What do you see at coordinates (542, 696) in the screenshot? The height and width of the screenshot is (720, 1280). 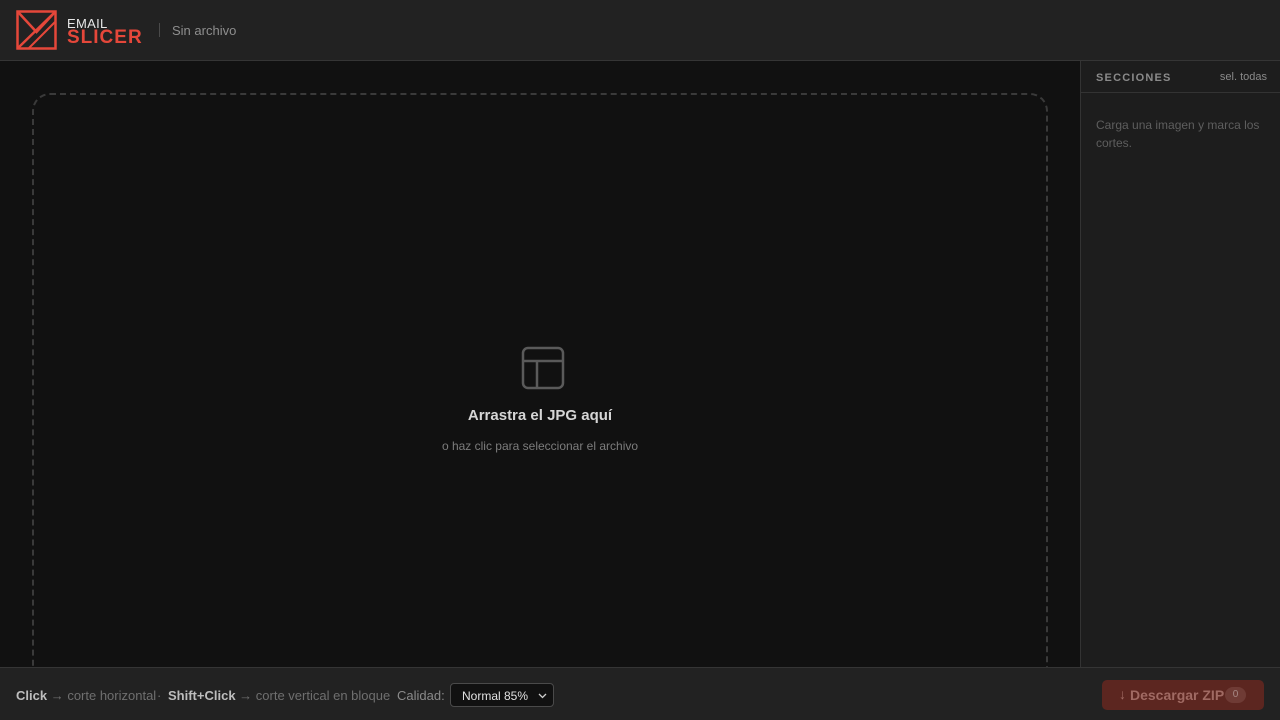 I see `chevron-down-icon` at bounding box center [542, 696].